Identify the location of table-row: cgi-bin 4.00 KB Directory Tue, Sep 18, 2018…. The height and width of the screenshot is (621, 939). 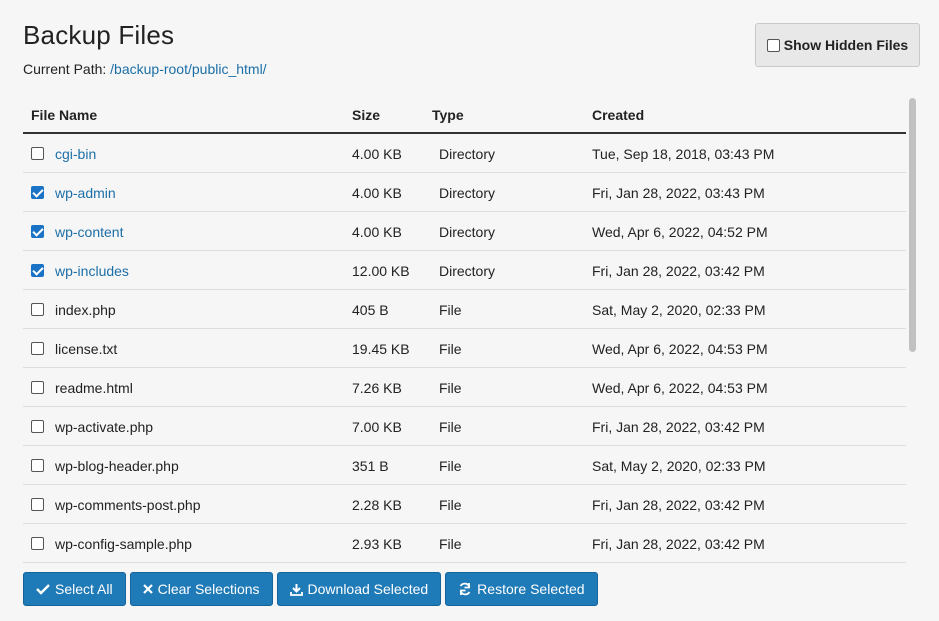
(464, 153).